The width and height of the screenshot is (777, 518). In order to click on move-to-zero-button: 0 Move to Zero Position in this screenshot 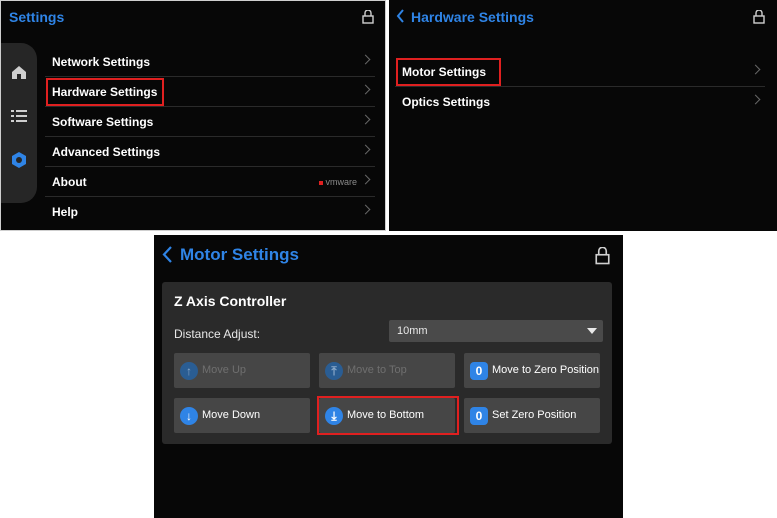, I will do `click(532, 370)`.